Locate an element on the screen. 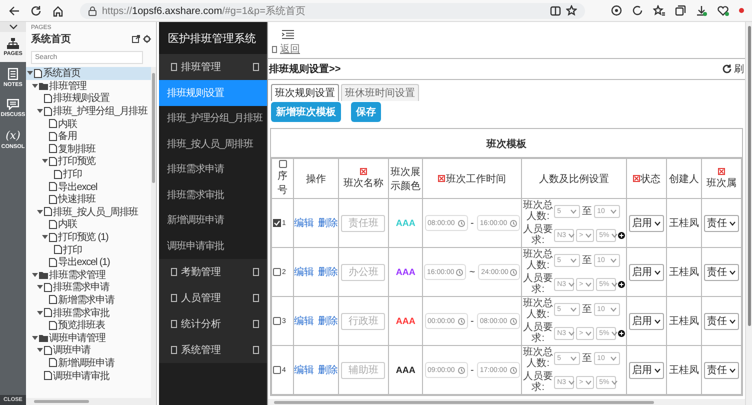 The height and width of the screenshot is (405, 752). menu-item: 排班_护理分组_月排班 is located at coordinates (213, 118).